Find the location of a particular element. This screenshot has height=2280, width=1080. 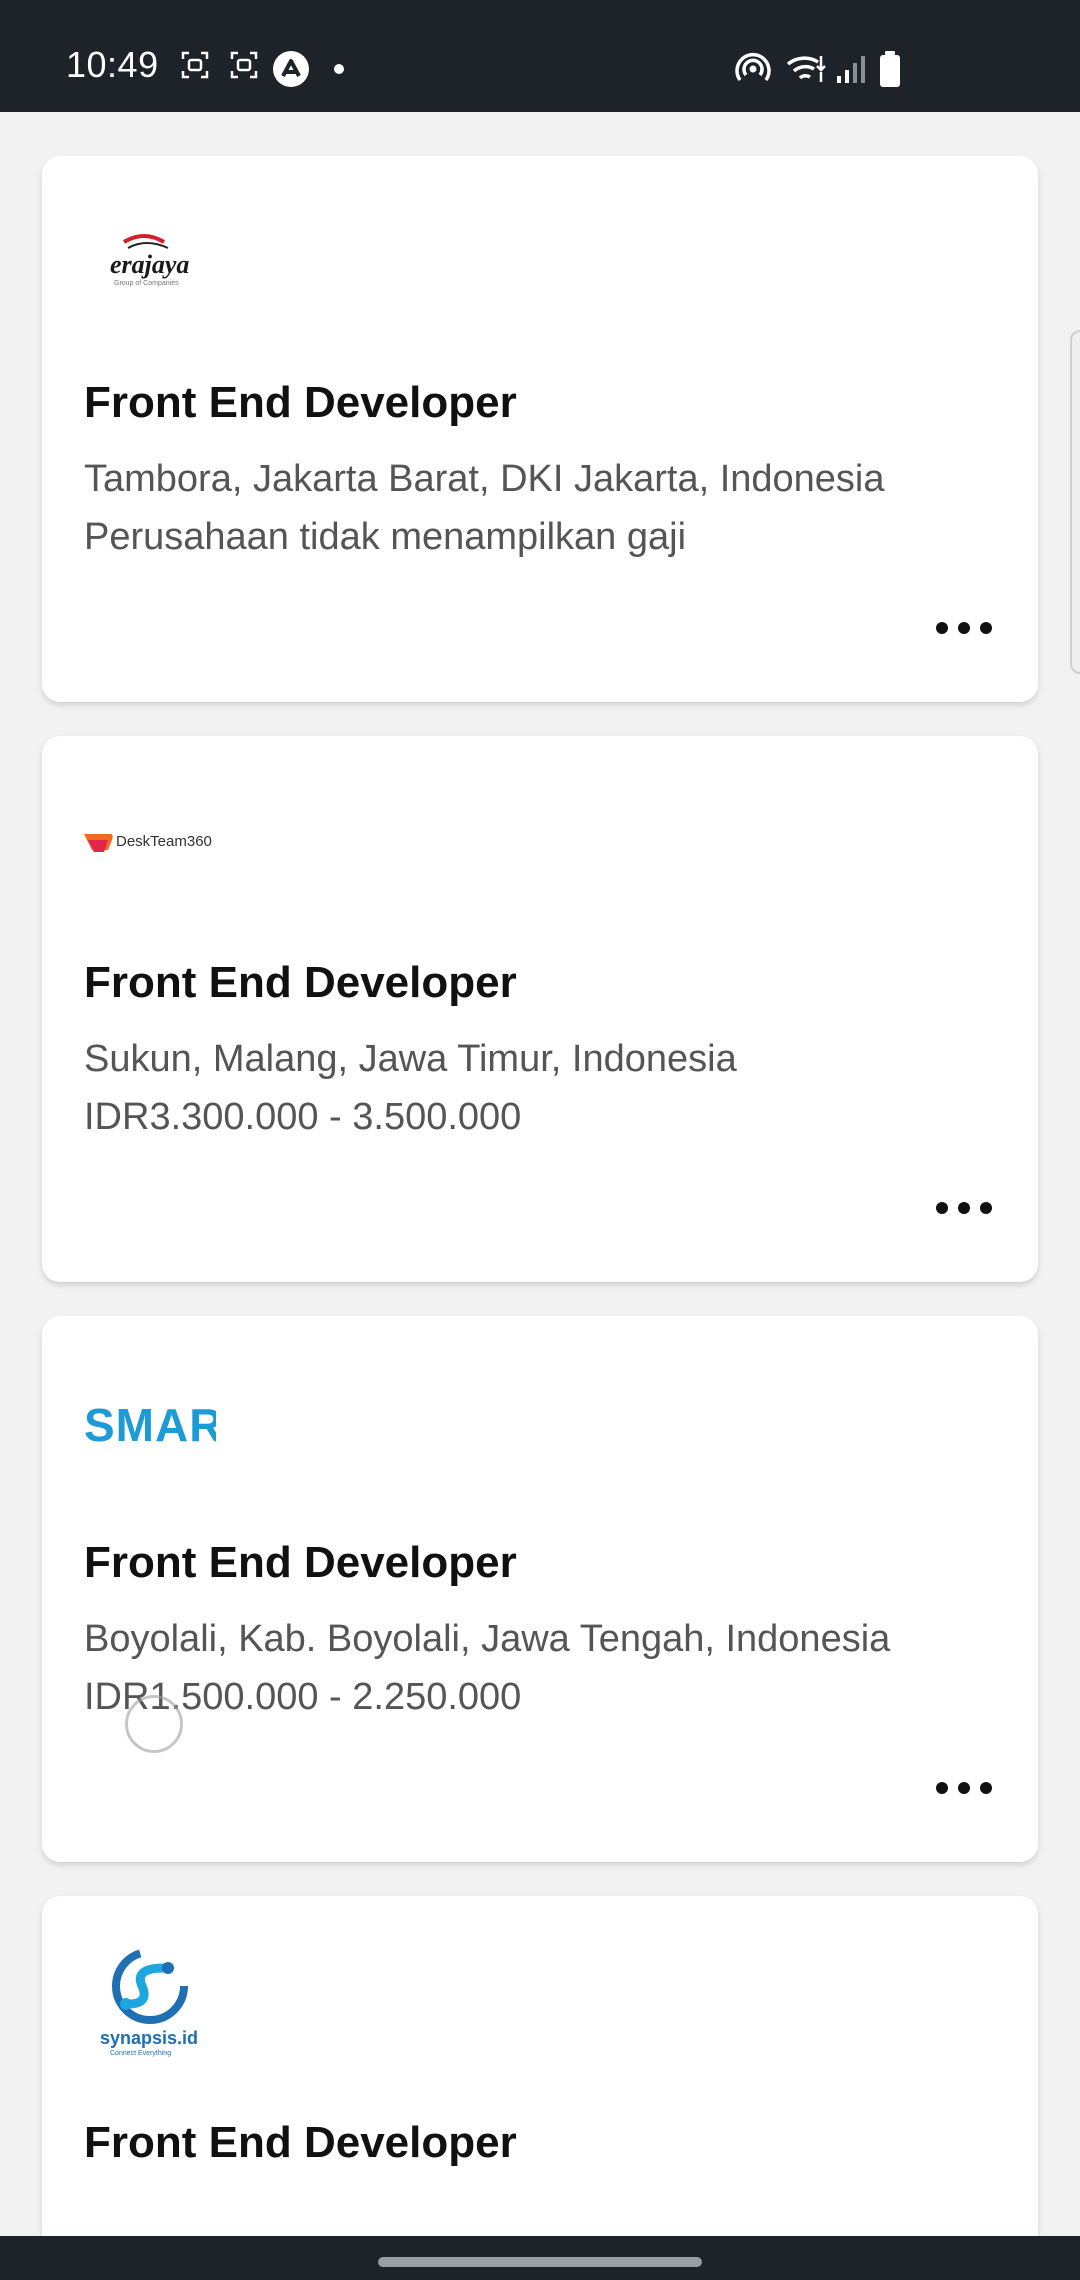

home-gesture-handle is located at coordinates (540, 2262).